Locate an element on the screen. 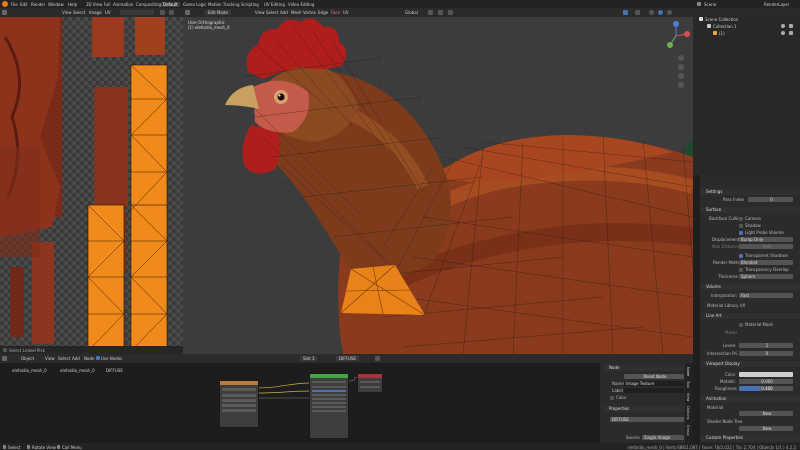  shading-material-icon is located at coordinates (660, 12).